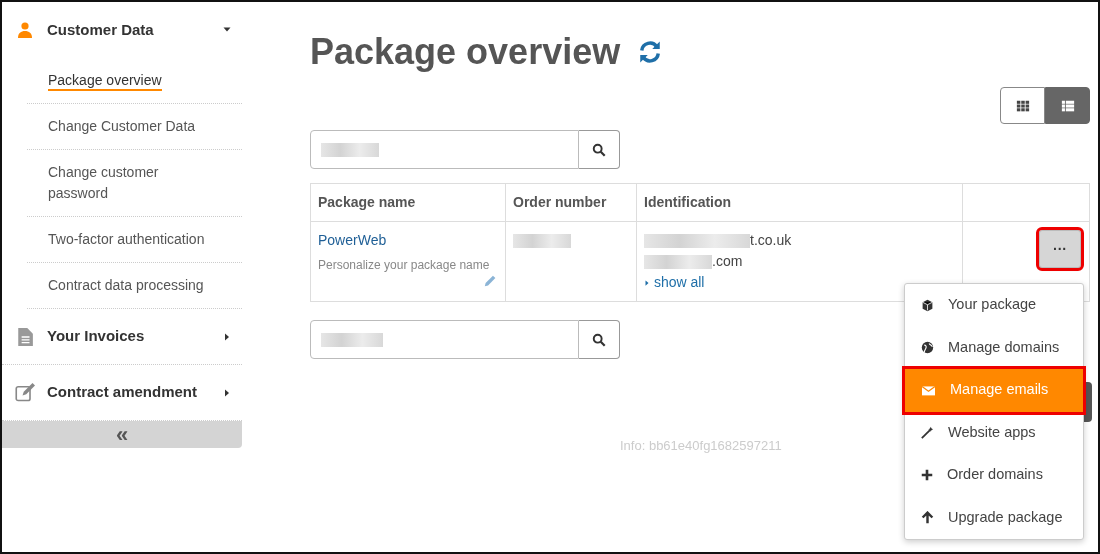 The width and height of the screenshot is (1100, 554). Describe the element at coordinates (134, 81) in the screenshot. I see `submenu-item: Package overview` at that location.